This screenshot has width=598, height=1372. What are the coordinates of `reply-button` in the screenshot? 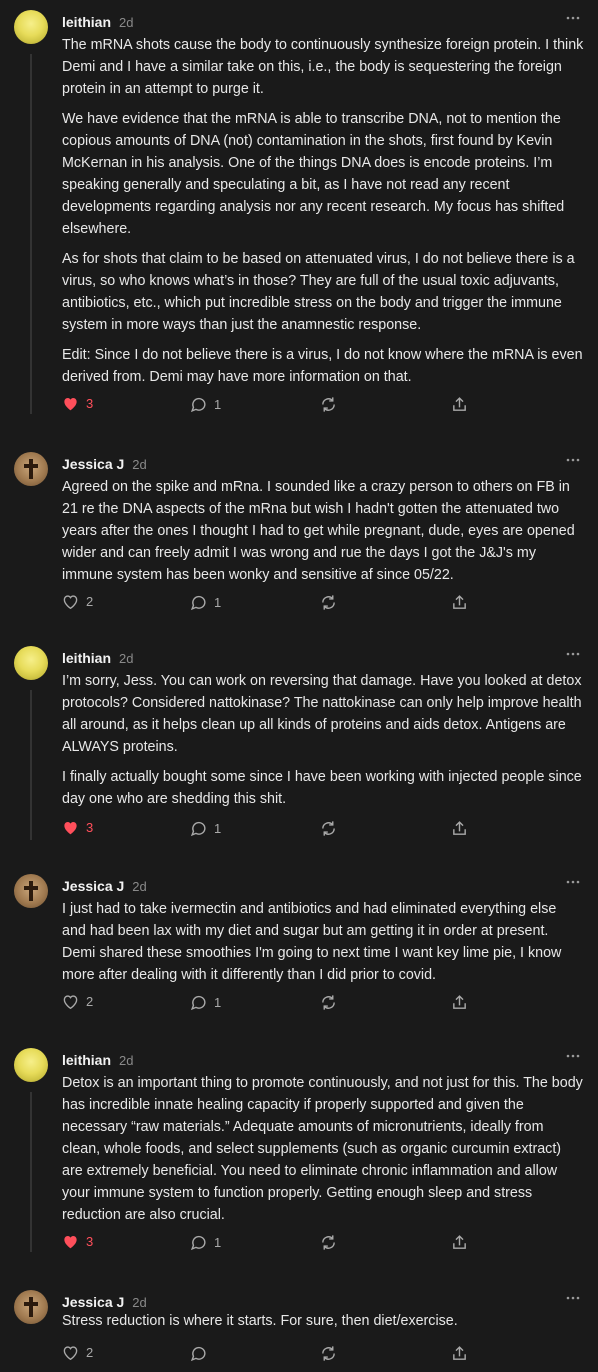 It's located at (198, 1353).